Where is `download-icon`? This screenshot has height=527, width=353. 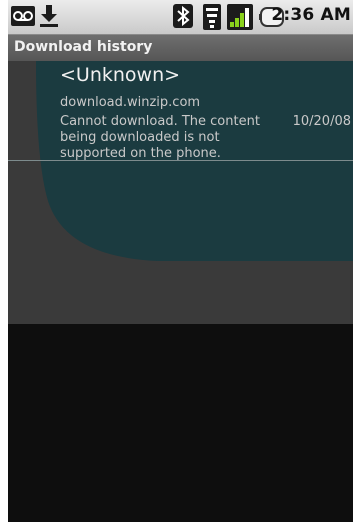 download-icon is located at coordinates (49, 16).